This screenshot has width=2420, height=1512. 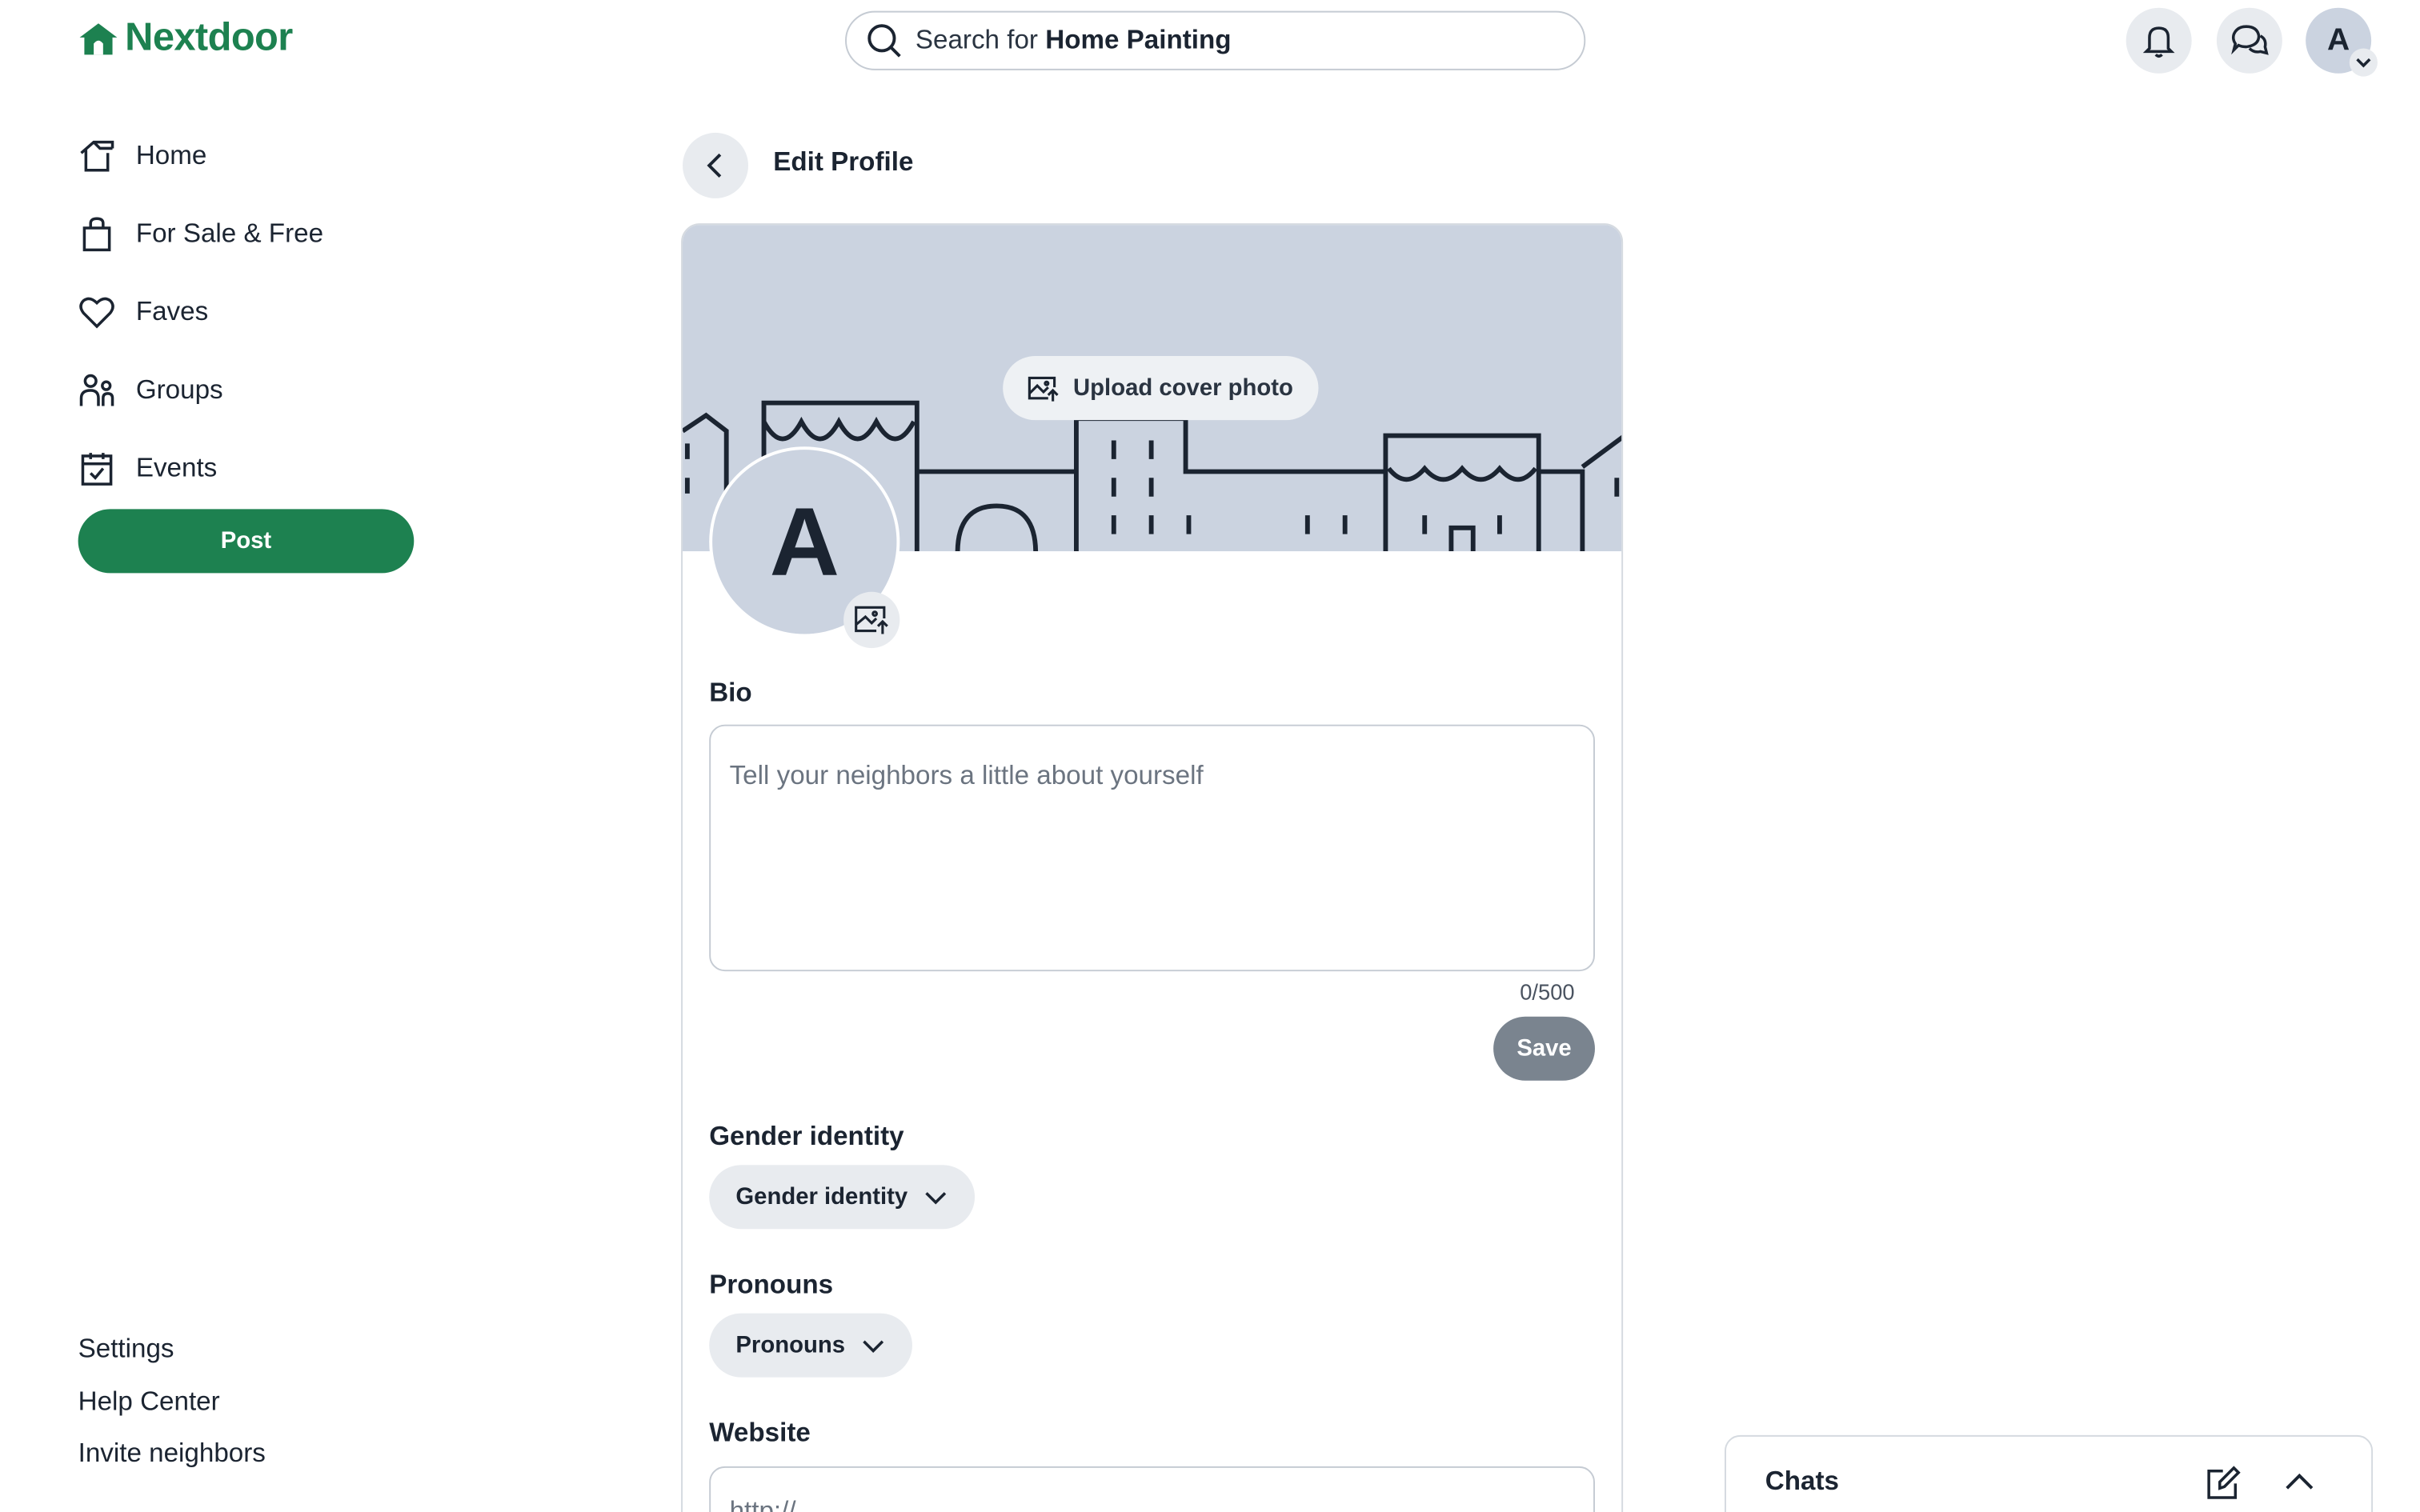 I want to click on website-placeholder: http://, so click(x=762, y=1504).